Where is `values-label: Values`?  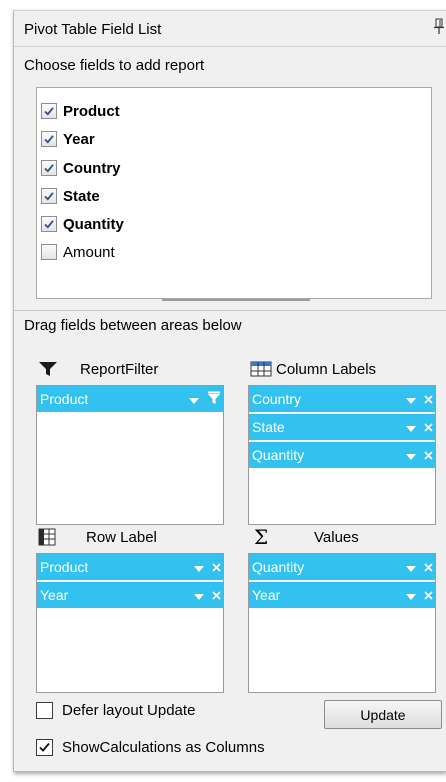 values-label: Values is located at coordinates (336, 537).